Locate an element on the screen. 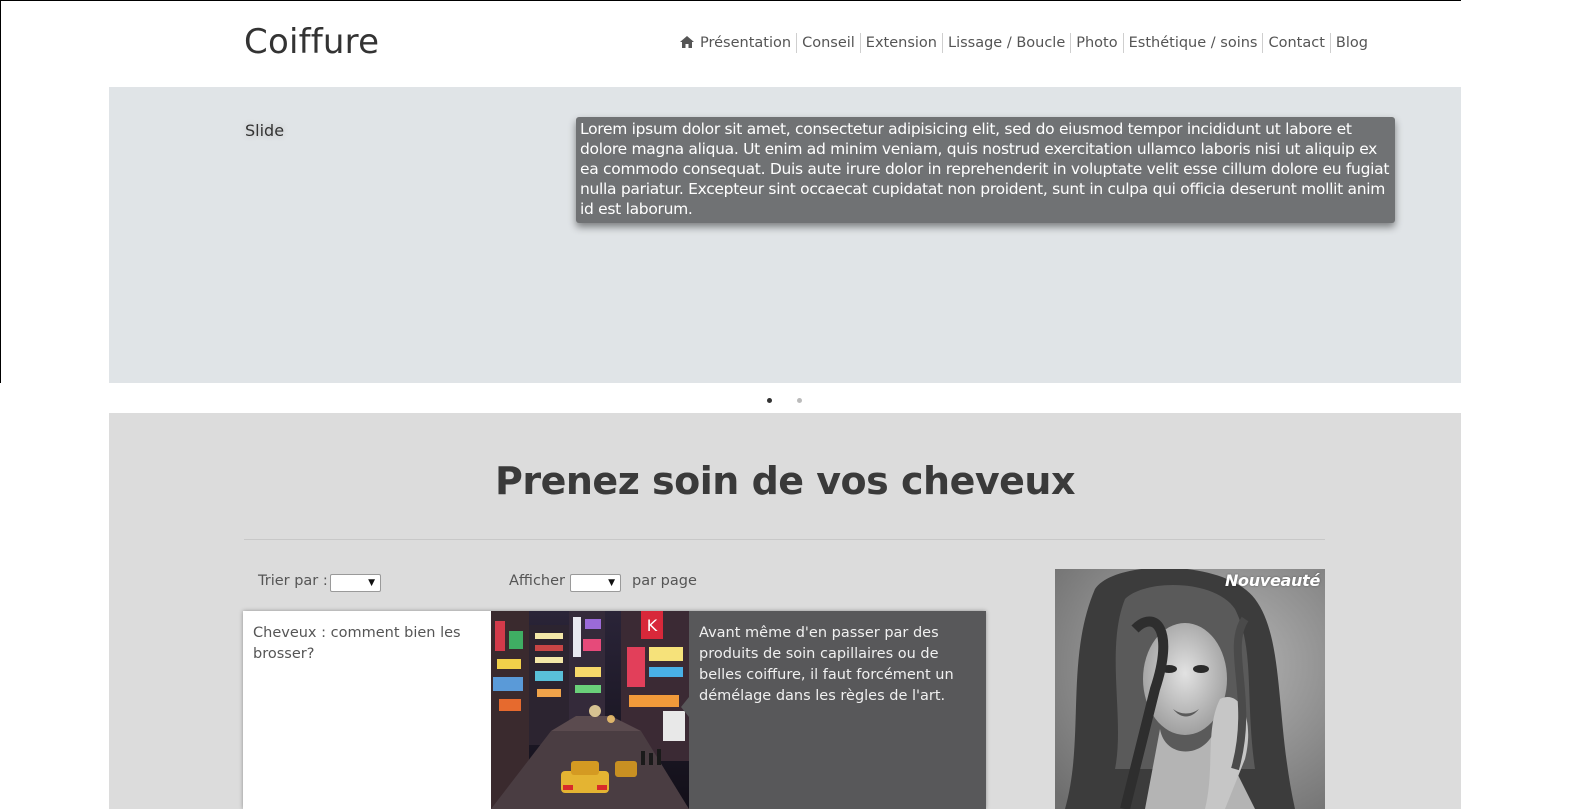 Image resolution: width=1584 pixels, height=809 pixels. nav-item-esthetique-soins: Esthétique / soins is located at coordinates (1192, 43).